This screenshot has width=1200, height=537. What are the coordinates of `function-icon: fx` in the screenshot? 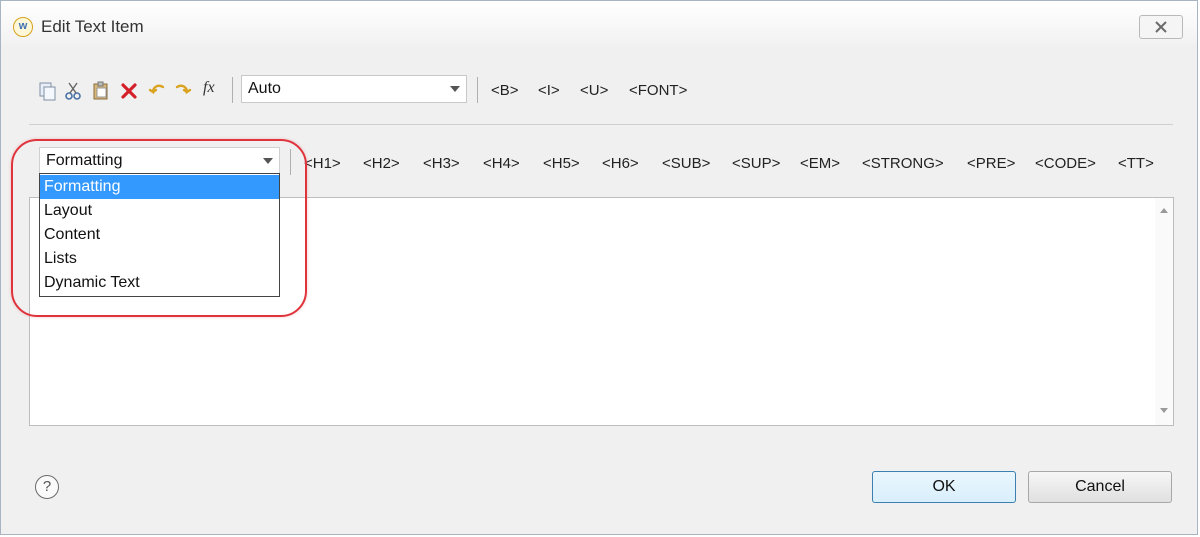 It's located at (213, 89).